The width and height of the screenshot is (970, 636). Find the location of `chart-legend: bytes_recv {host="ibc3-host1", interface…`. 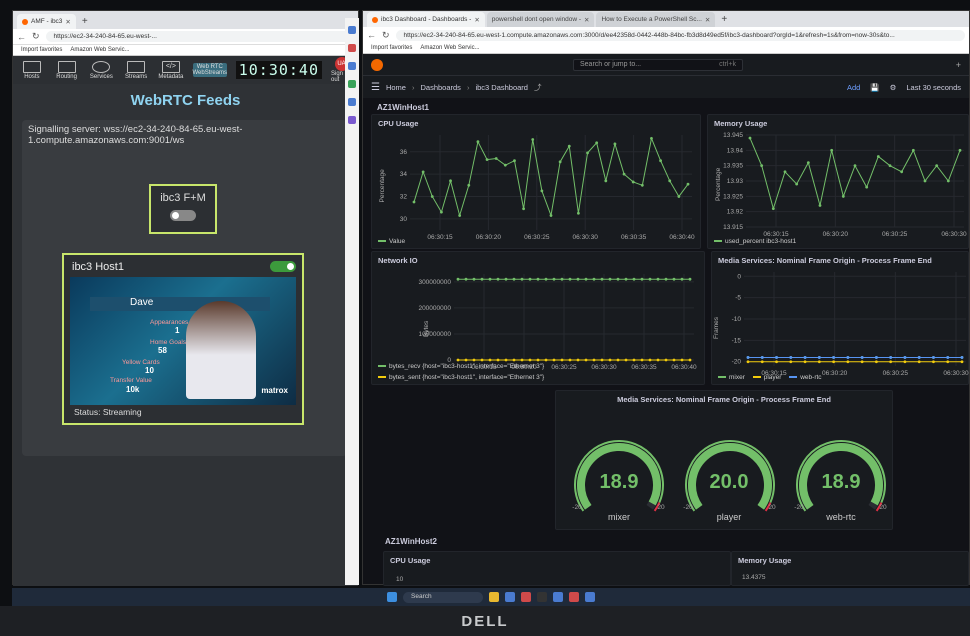

chart-legend: bytes_recv {host="ibc3-host1", interface… is located at coordinates (461, 366).